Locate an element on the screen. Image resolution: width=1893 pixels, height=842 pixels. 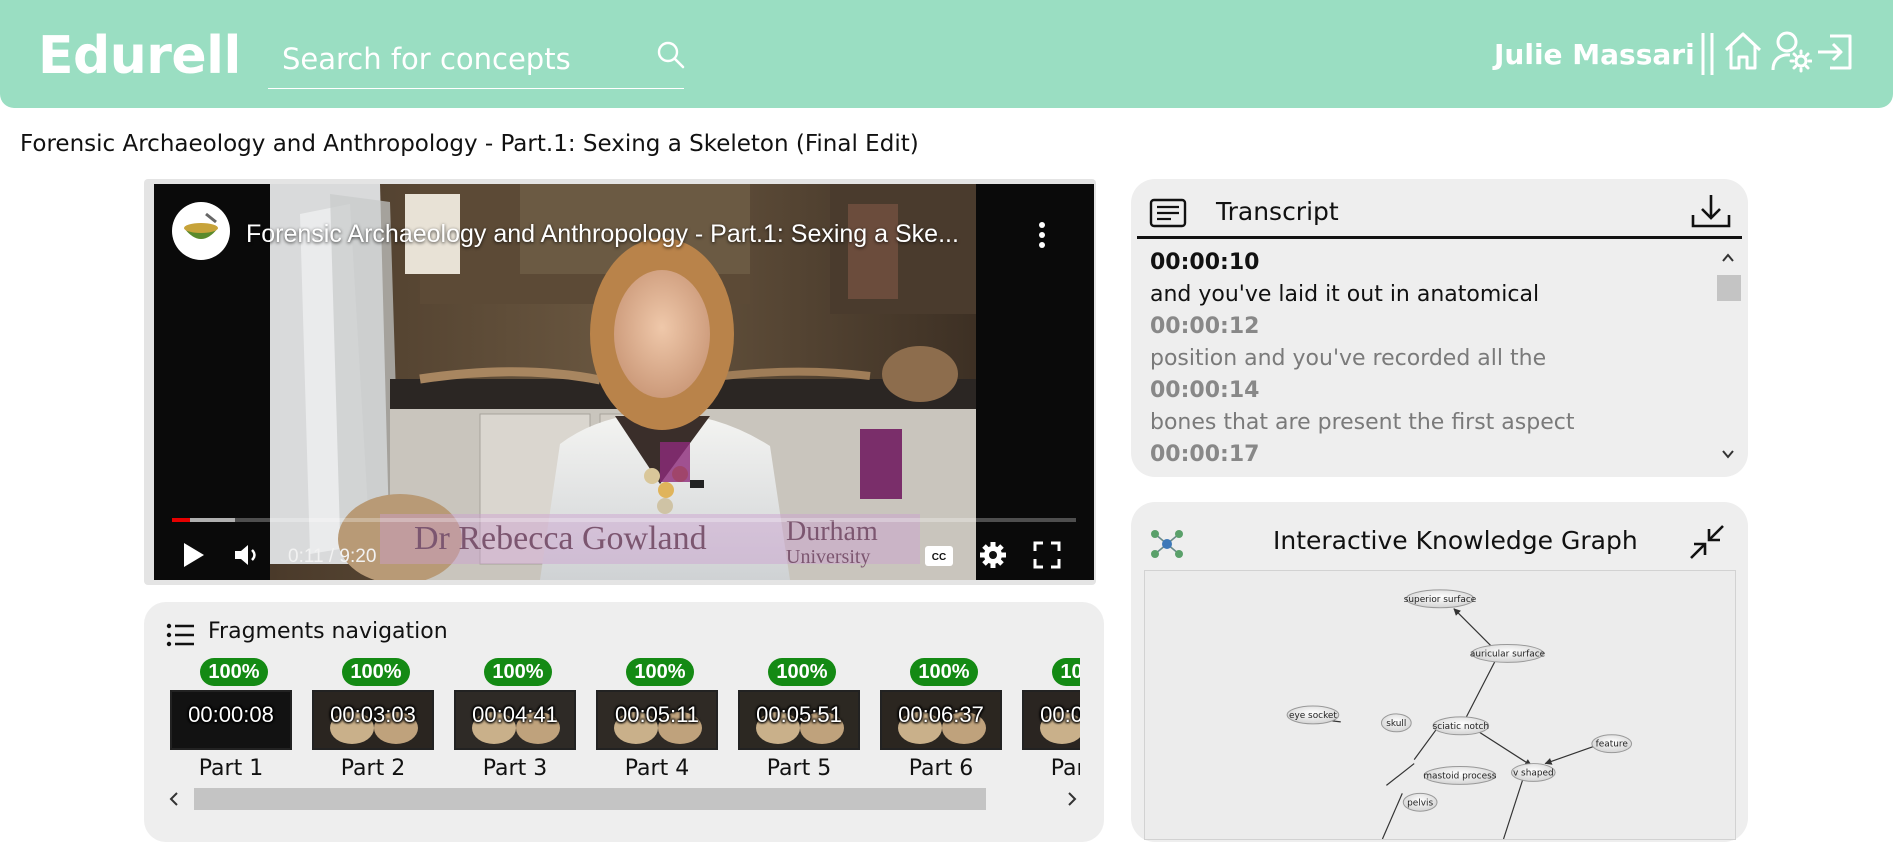
fragment-time: 00:06:37 is located at coordinates (941, 714).